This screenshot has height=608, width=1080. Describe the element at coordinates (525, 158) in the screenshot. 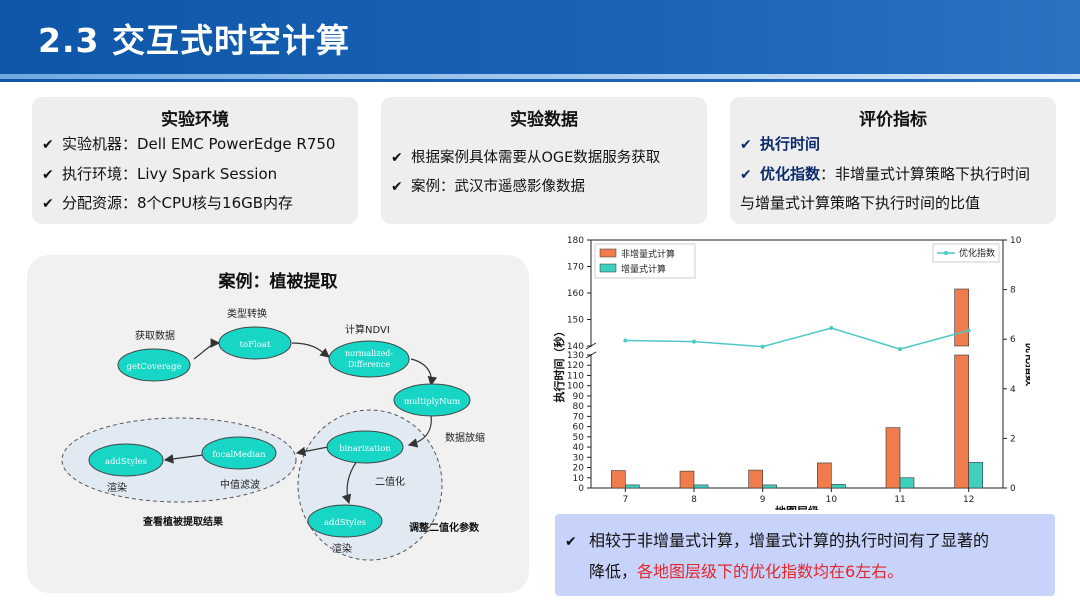

I see `list-item: ✔ 根据案例具体需要从OGE数据服务获取` at that location.